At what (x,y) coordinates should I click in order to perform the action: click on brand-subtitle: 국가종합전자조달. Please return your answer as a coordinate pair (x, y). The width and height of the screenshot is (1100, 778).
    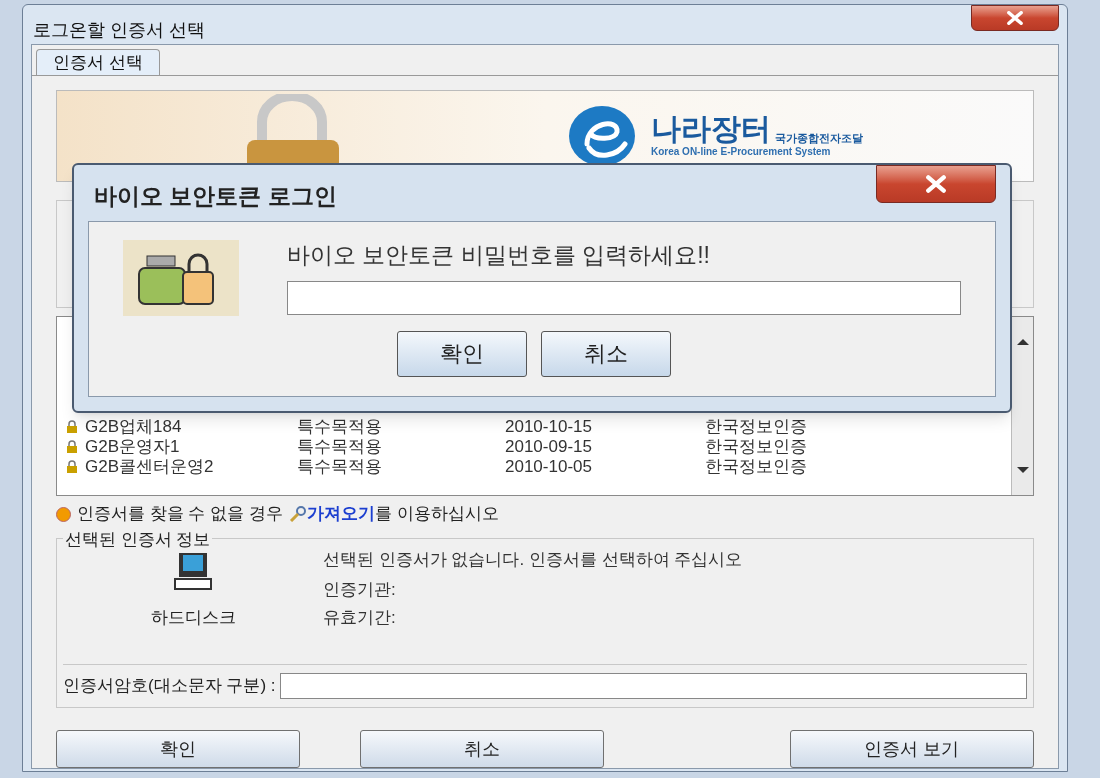
    Looking at the image, I should click on (819, 138).